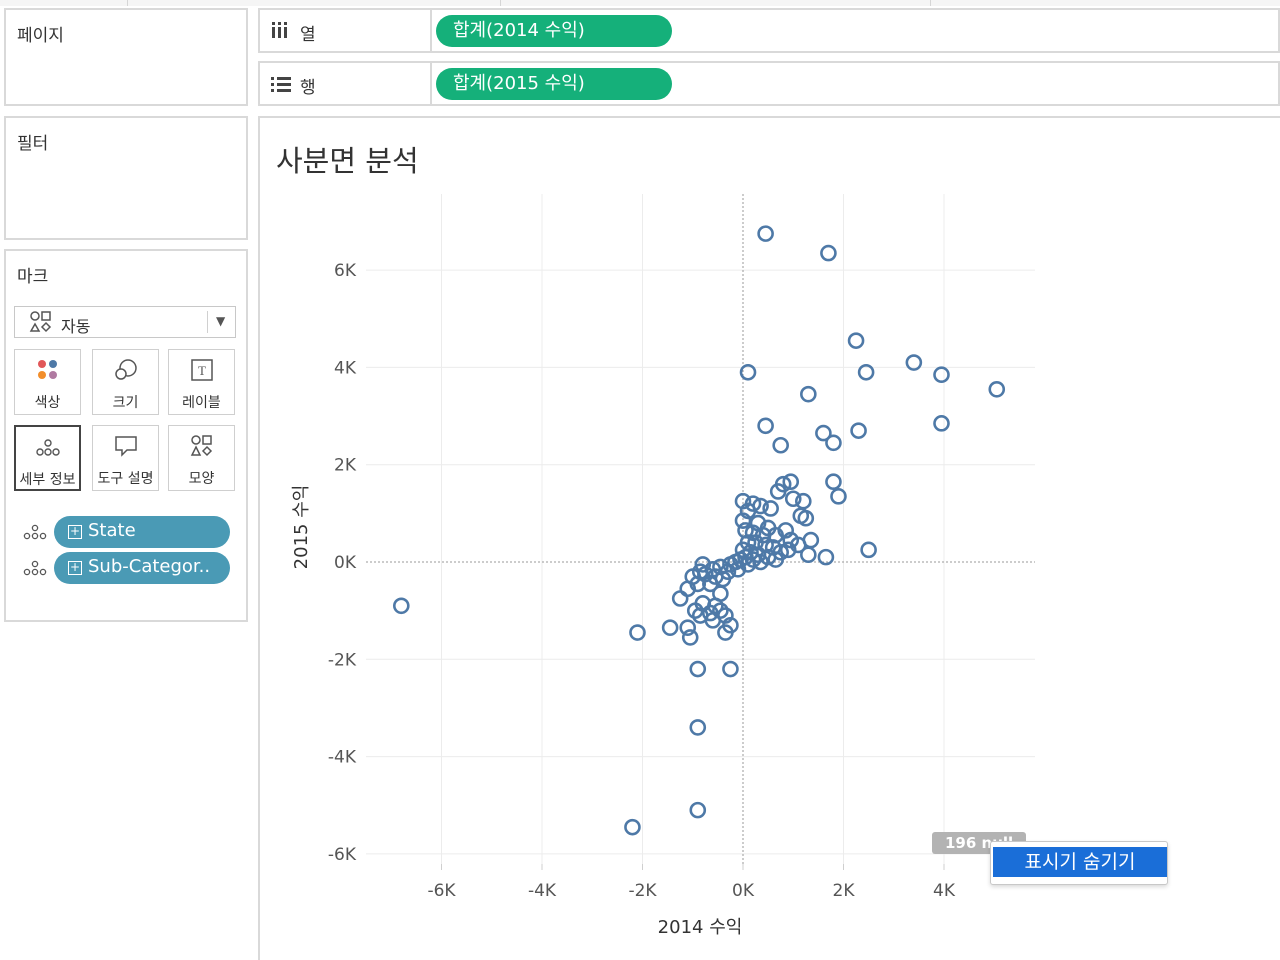 This screenshot has width=1280, height=960. I want to click on detail-button-label: 세부 정보, so click(47, 480).